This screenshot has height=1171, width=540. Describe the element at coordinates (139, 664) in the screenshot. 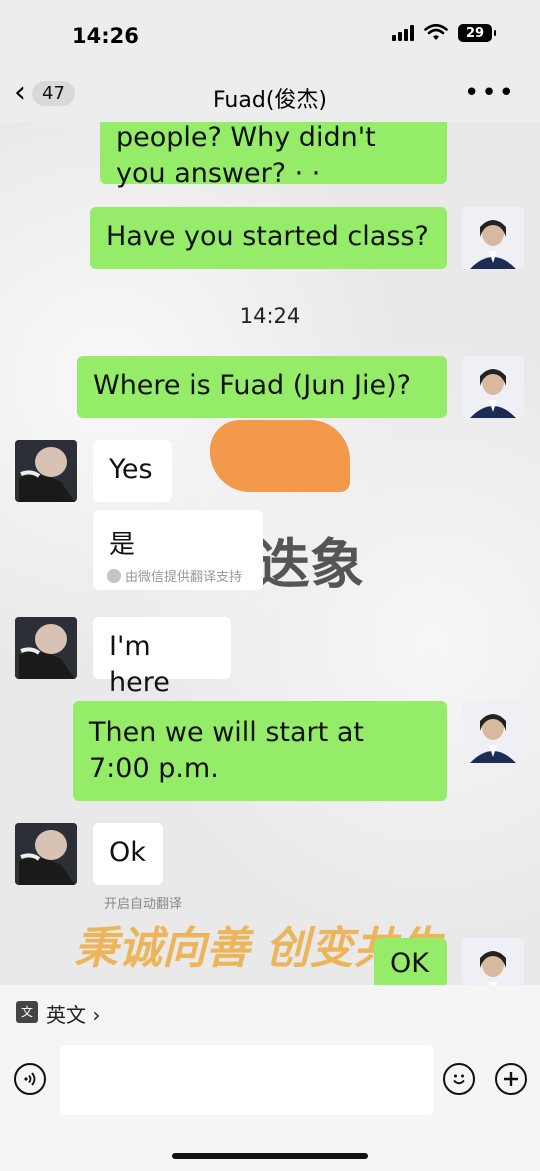

I see `message-text: I'm here` at that location.